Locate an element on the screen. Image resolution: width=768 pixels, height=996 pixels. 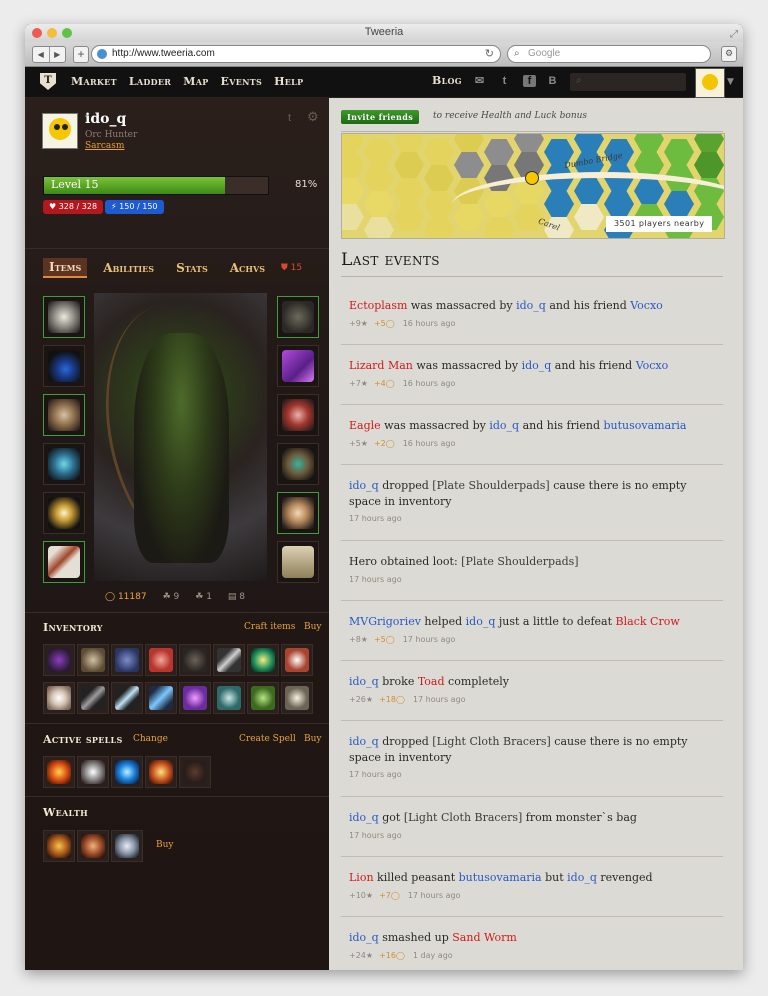
tab-achvs: Achvs is located at coordinates (247, 268).